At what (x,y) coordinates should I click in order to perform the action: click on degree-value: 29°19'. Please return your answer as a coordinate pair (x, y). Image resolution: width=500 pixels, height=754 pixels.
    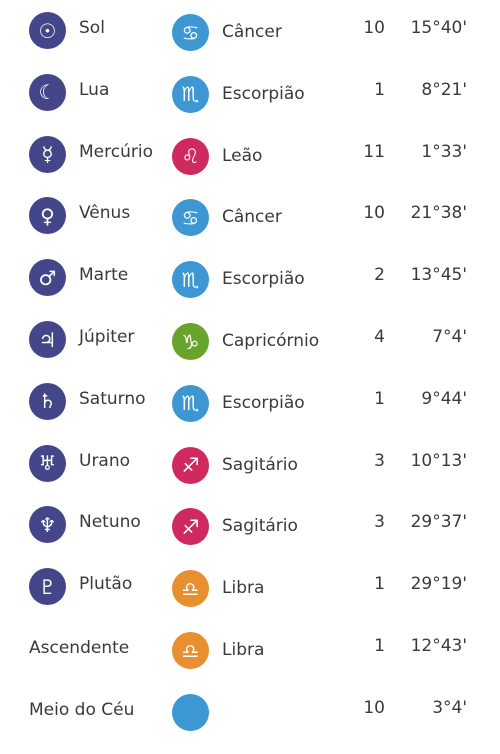
    Looking at the image, I should click on (438, 584).